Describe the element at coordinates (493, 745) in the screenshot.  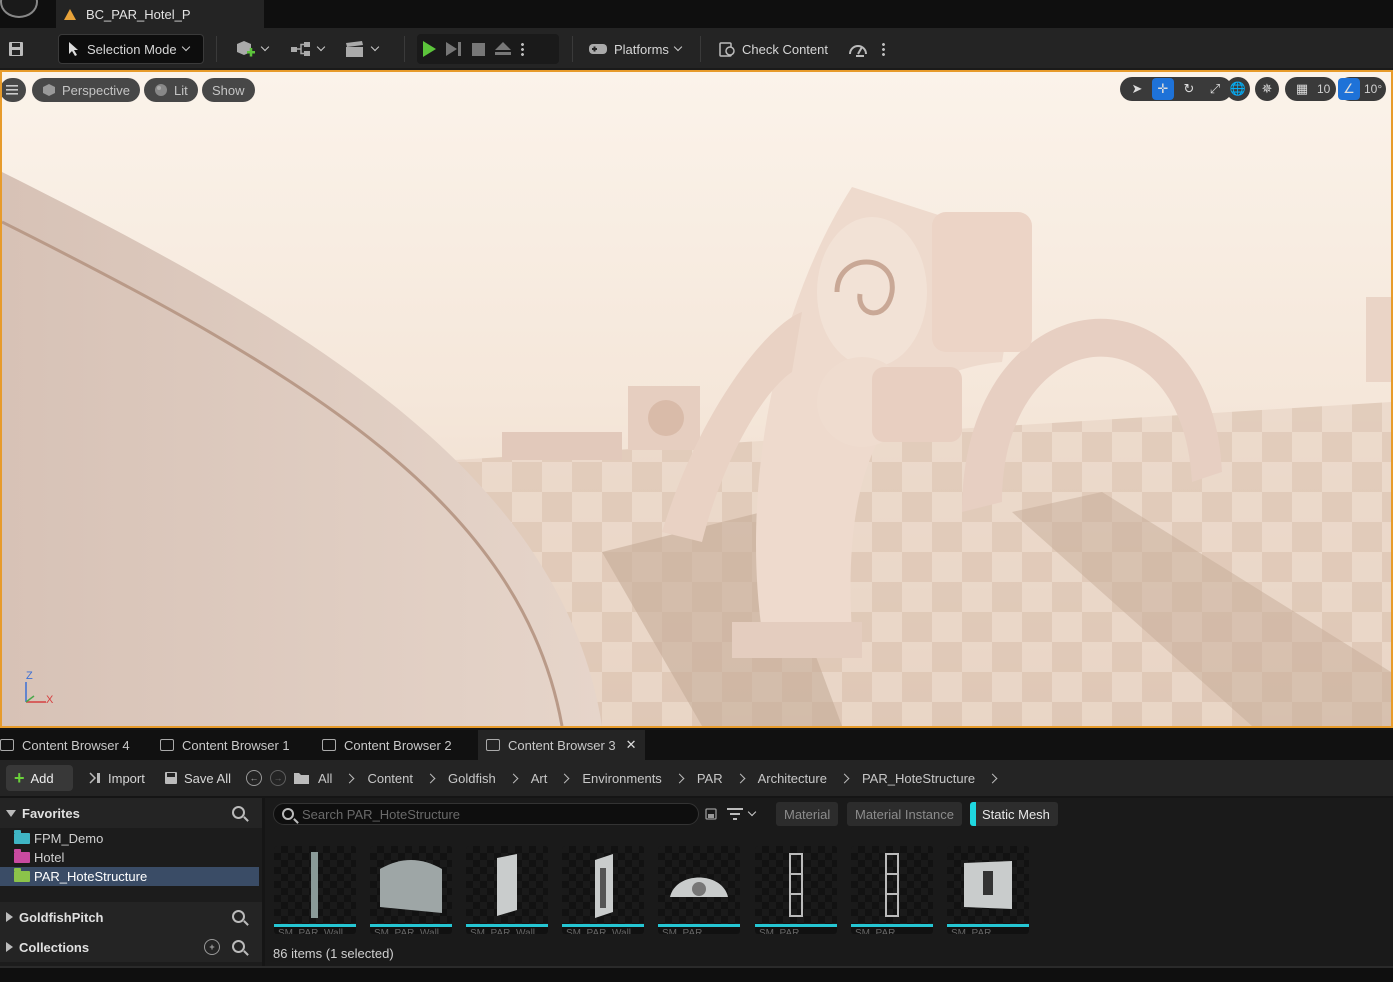
I see `content-browser-icon` at that location.